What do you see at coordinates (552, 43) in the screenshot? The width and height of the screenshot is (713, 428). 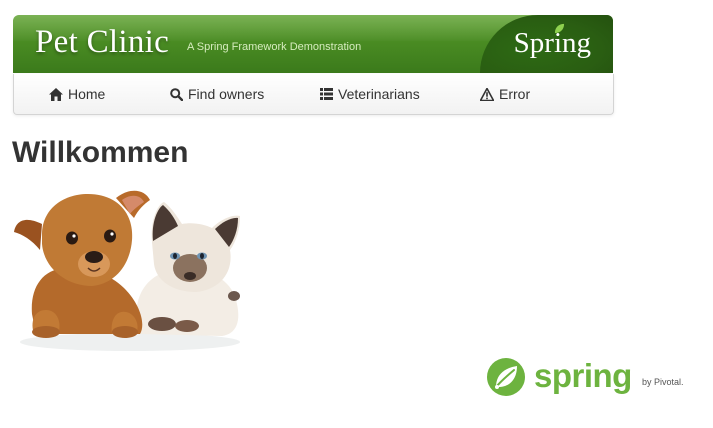 I see `brand-logo-text: Spring` at bounding box center [552, 43].